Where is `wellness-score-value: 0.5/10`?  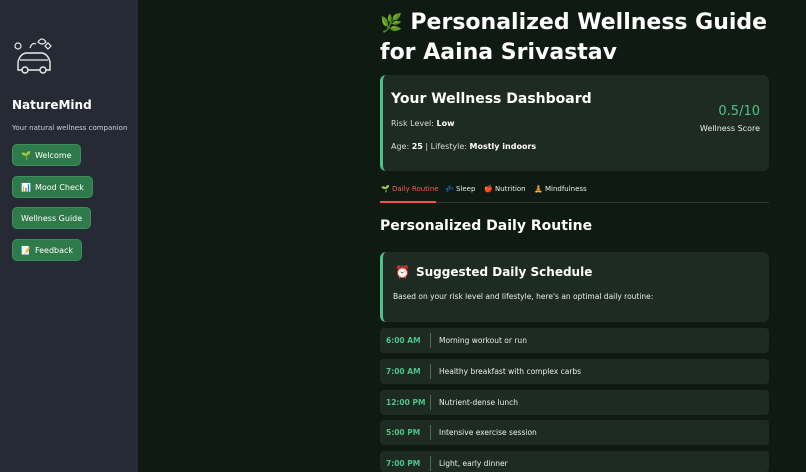 wellness-score-value: 0.5/10 is located at coordinates (739, 111).